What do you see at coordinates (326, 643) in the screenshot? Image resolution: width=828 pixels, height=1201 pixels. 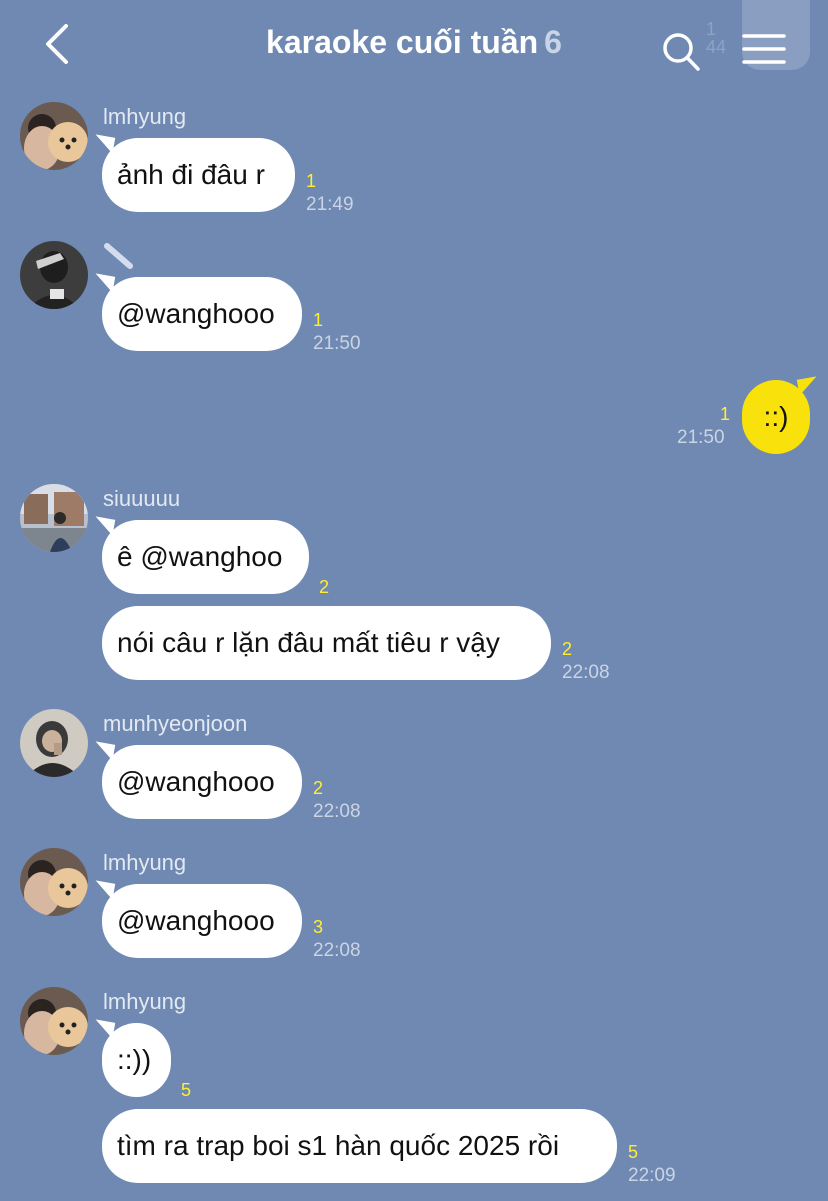 I see `message-bubble: nói câu r lặn đâu mất tiêu r vậy` at bounding box center [326, 643].